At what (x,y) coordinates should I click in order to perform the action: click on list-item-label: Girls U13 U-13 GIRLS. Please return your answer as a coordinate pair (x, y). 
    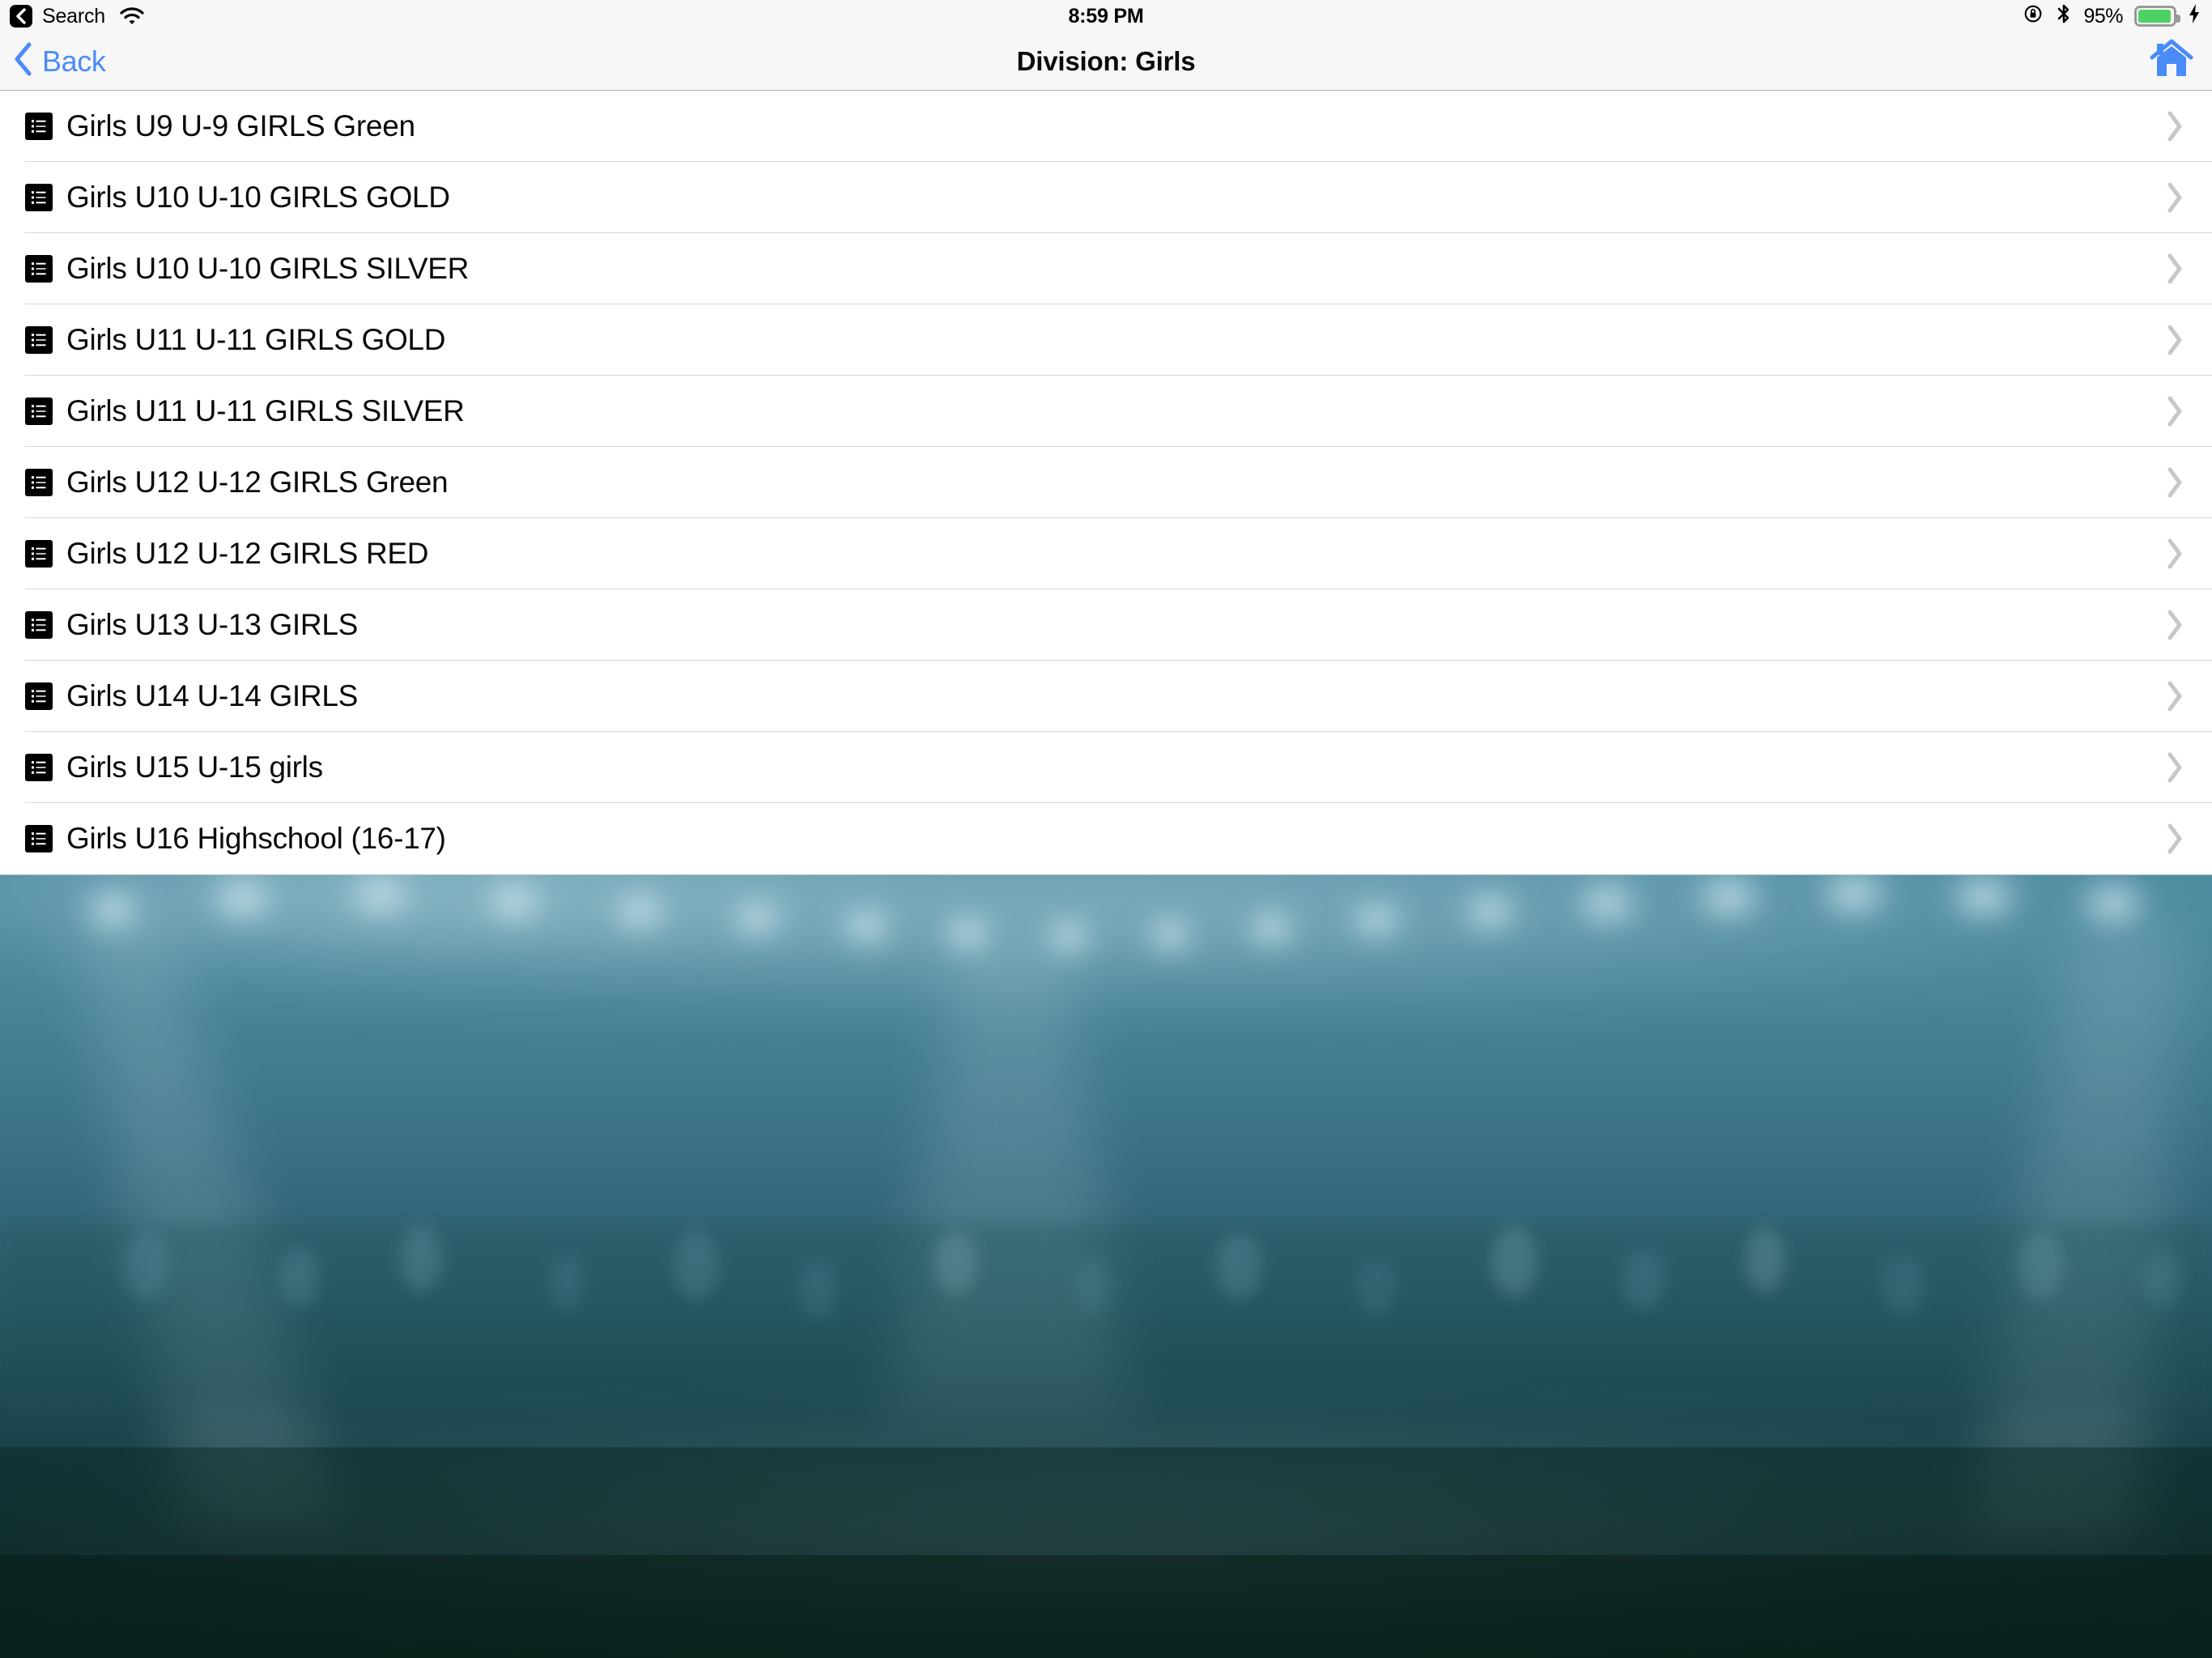
    Looking at the image, I should click on (212, 624).